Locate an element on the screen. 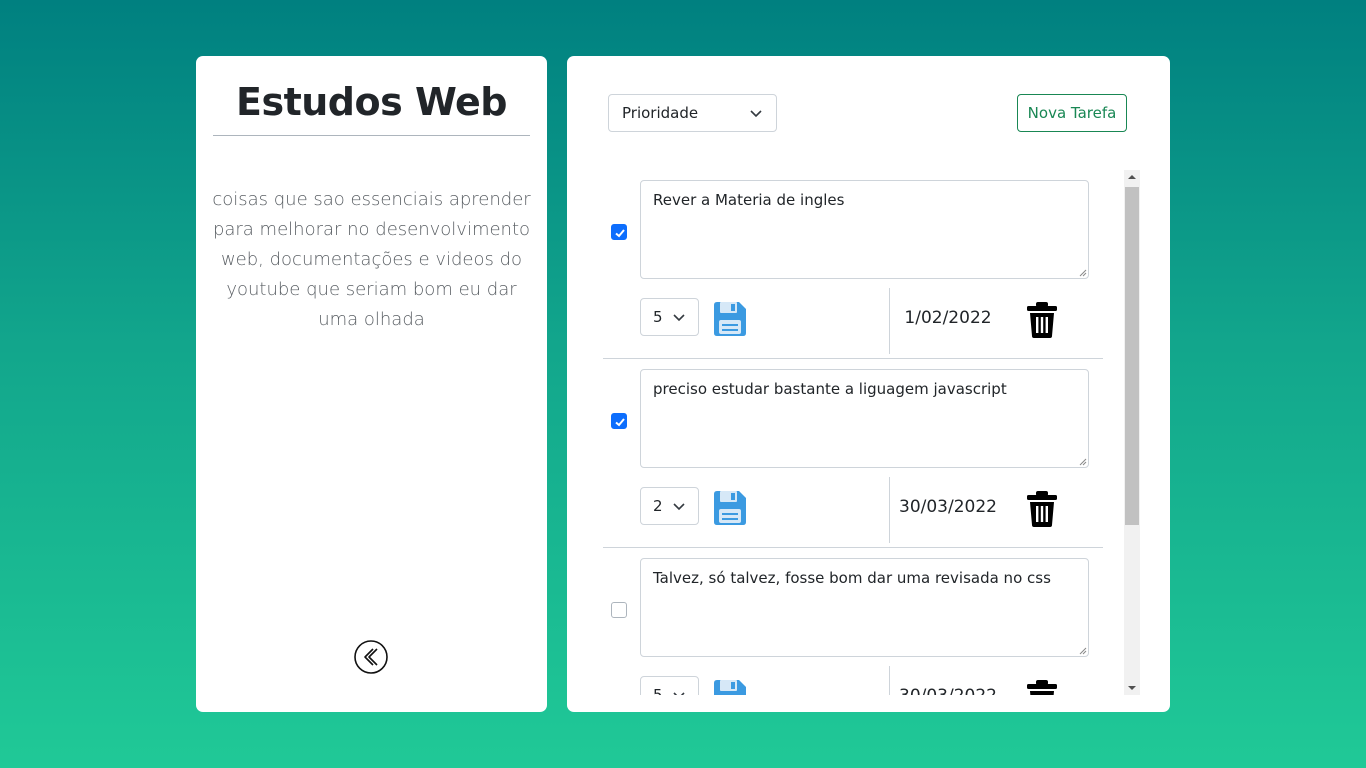 Image resolution: width=1366 pixels, height=768 pixels. scroll-up-icon is located at coordinates (1132, 177).